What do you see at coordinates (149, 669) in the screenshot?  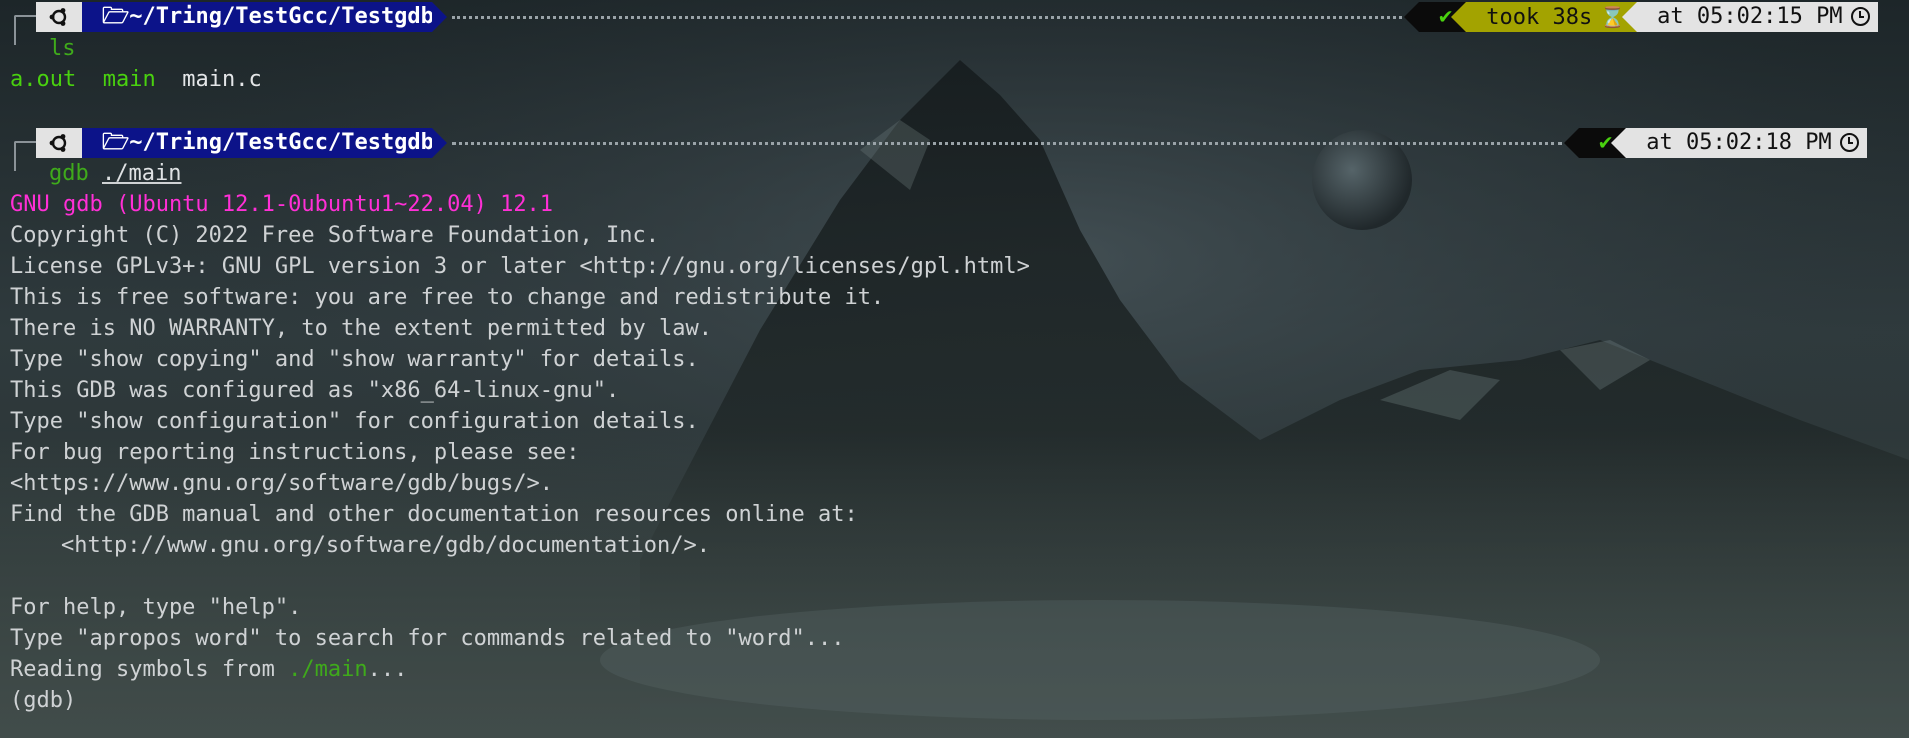 I see `reading-prefix: Reading symbols from` at bounding box center [149, 669].